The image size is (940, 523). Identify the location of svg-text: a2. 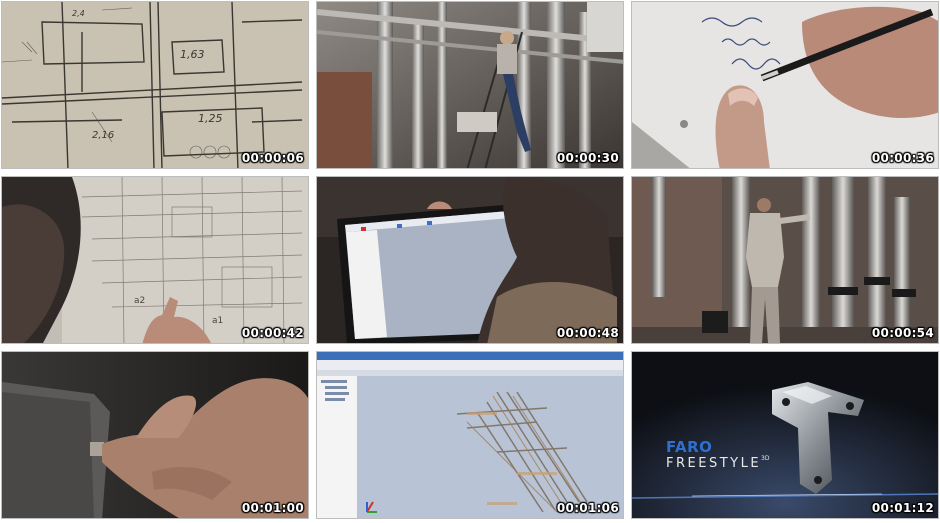
(139, 301).